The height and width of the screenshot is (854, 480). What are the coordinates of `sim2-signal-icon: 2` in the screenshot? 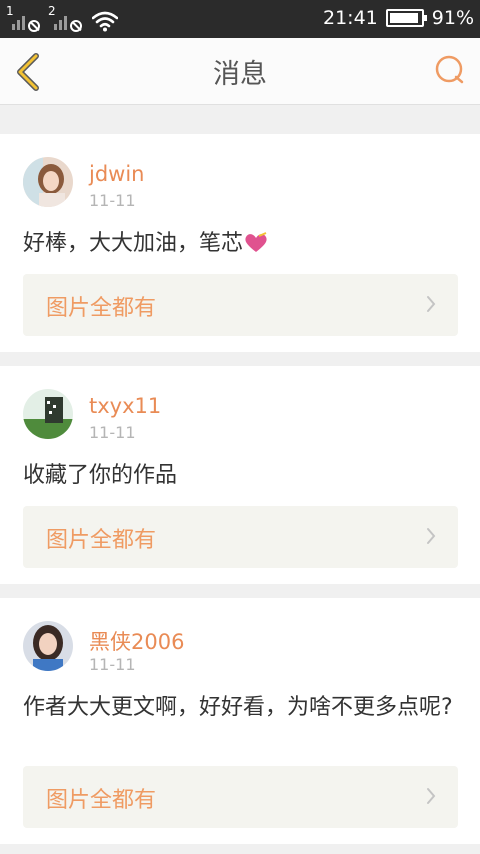 It's located at (65, 18).